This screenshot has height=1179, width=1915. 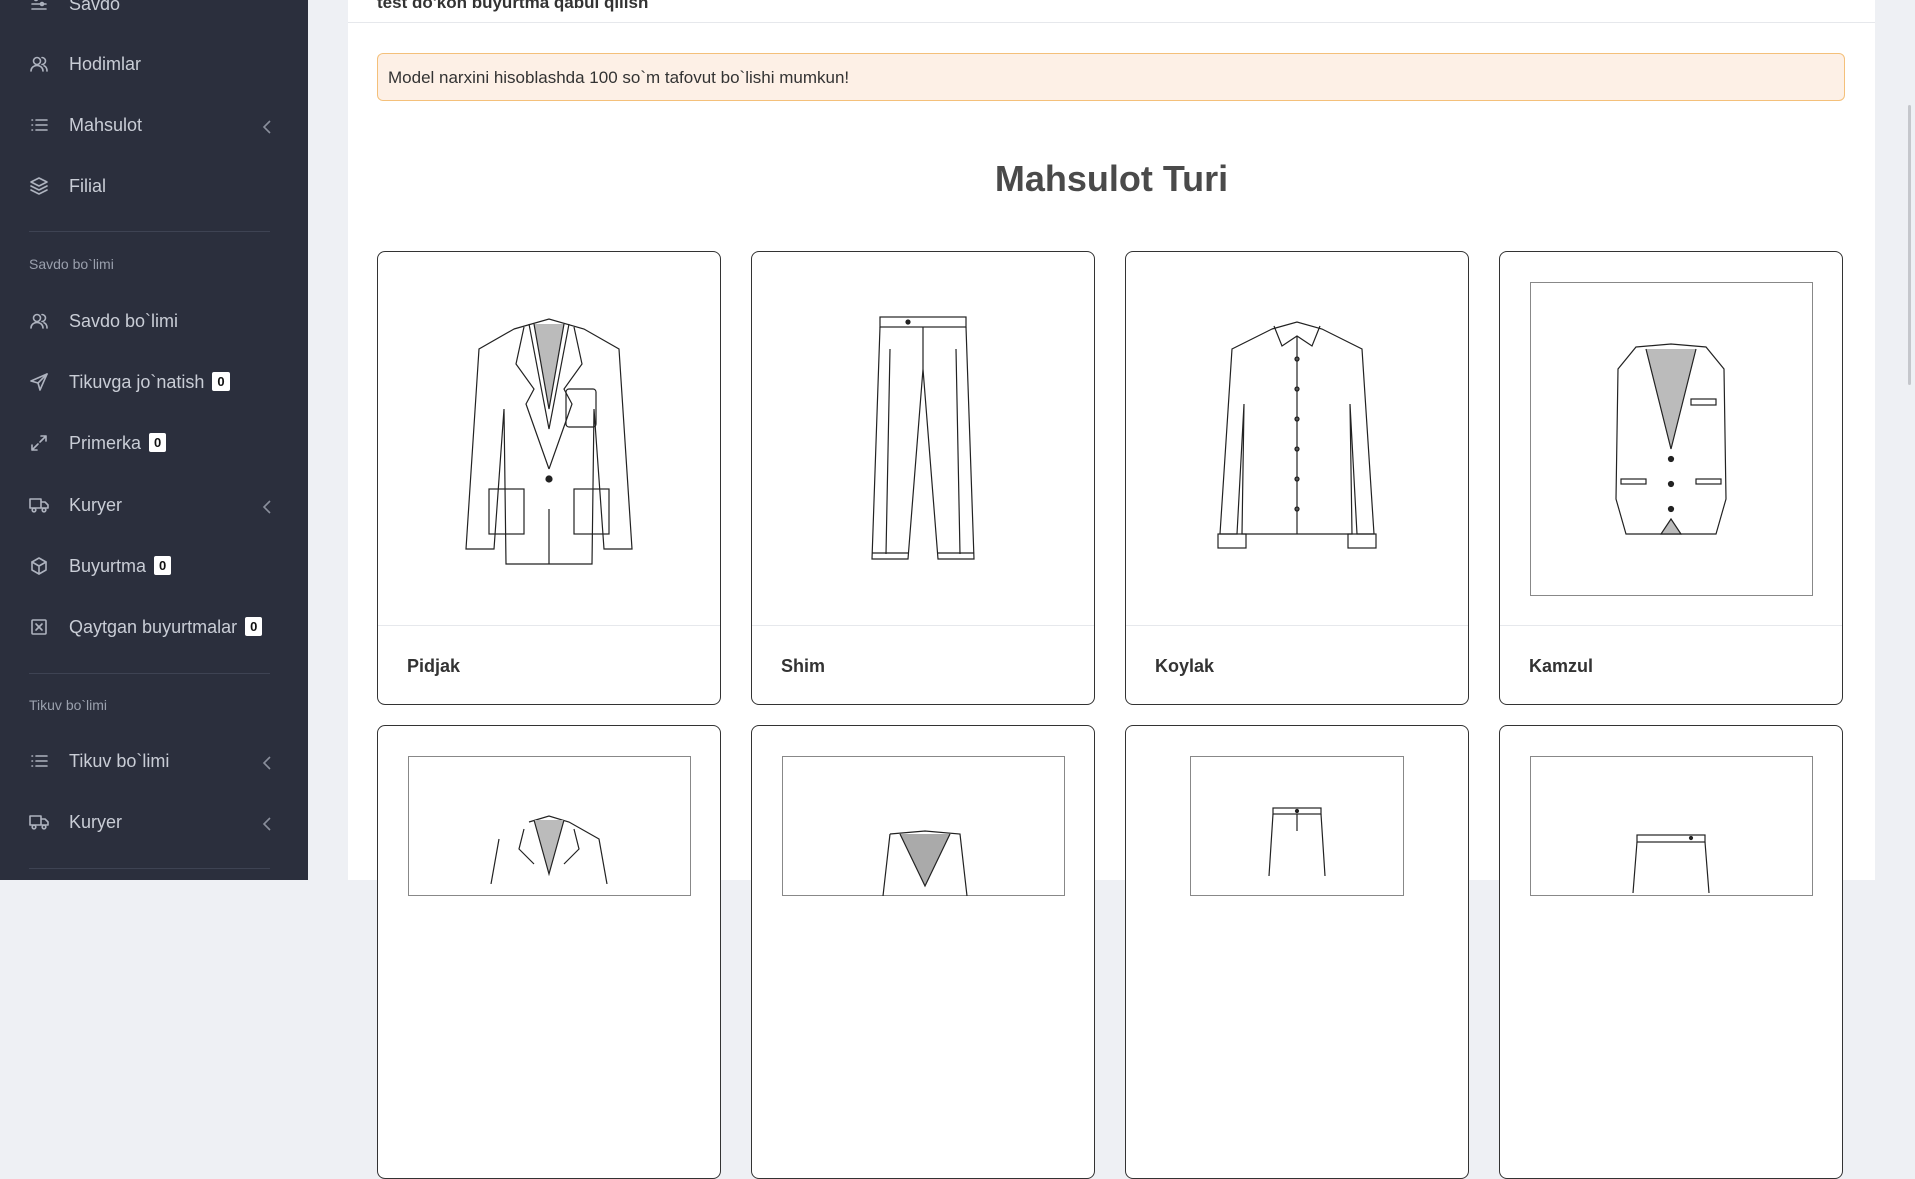 I want to click on expand-icon, so click(x=39, y=443).